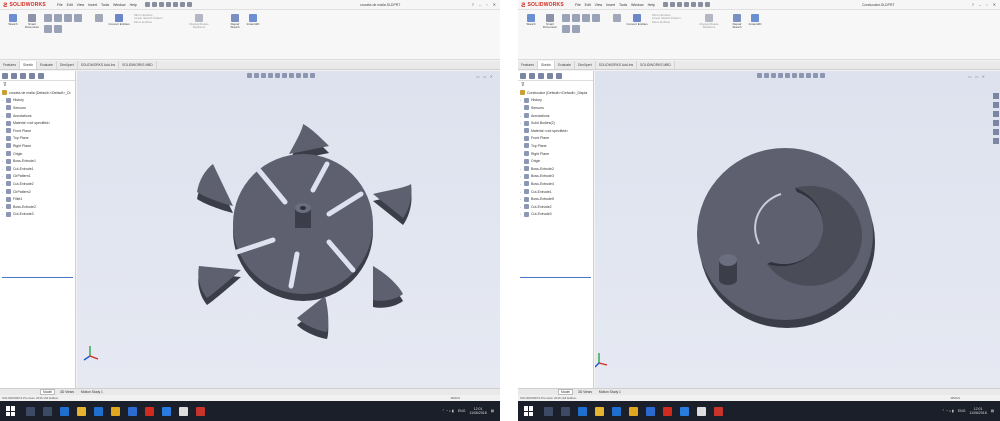 The height and width of the screenshot is (421, 1000). Describe the element at coordinates (531, 20) in the screenshot. I see `sketch-button: Sketch` at that location.